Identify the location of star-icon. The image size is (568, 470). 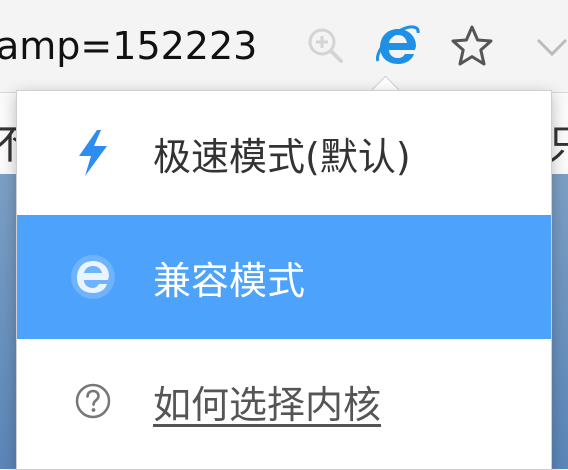
(472, 46).